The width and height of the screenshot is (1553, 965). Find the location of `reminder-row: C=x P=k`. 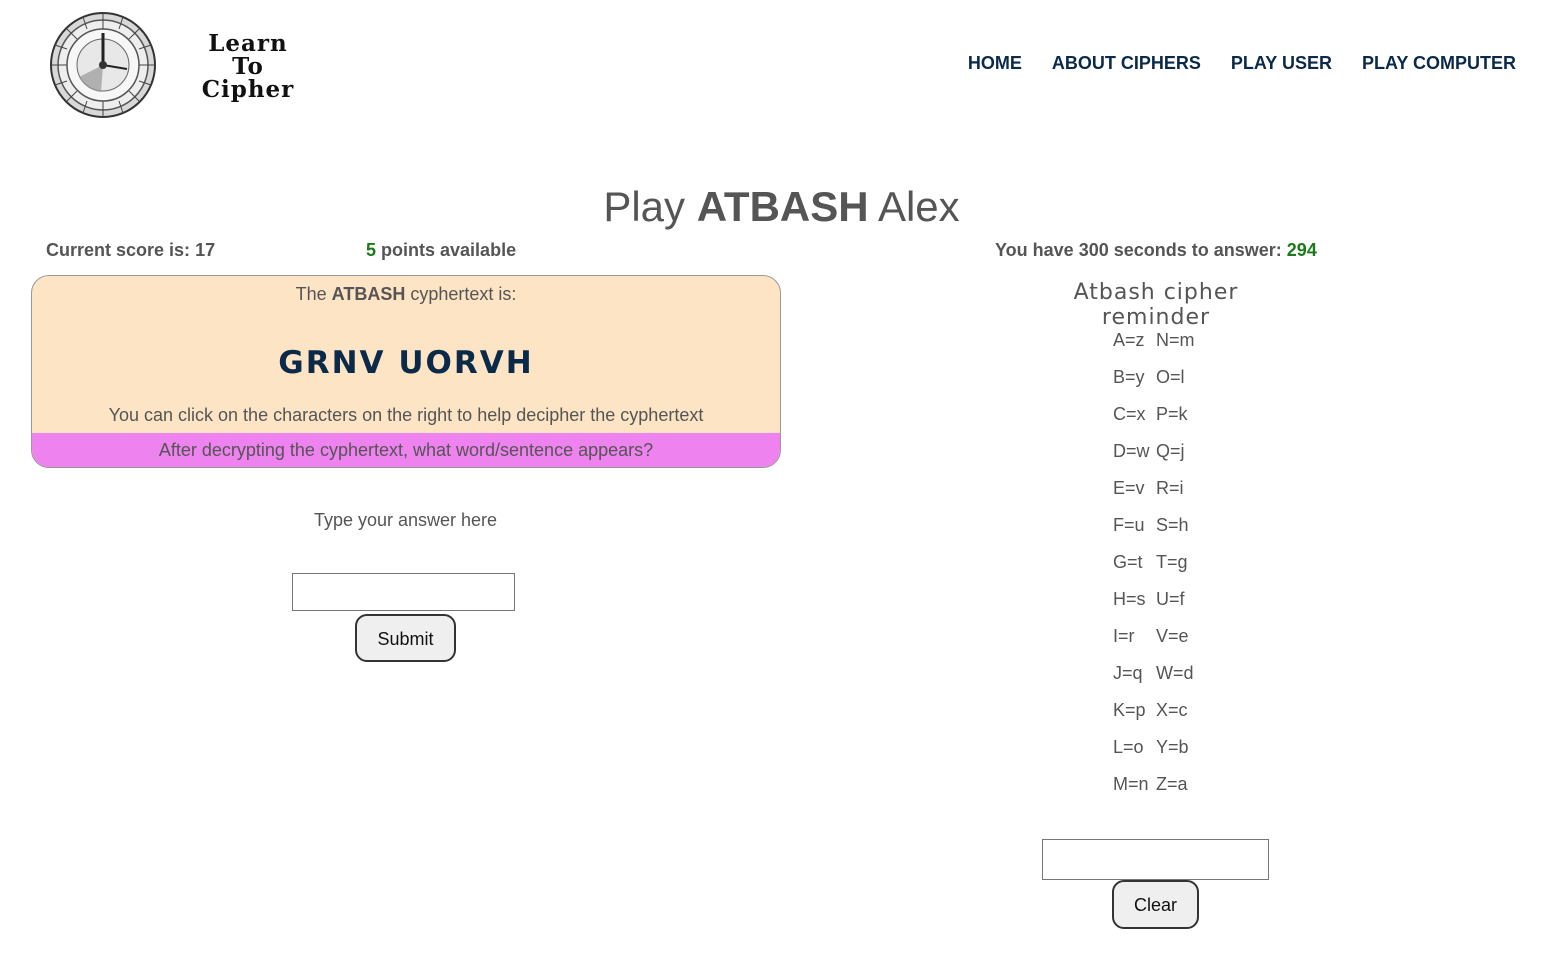

reminder-row: C=x P=k is located at coordinates (1154, 422).